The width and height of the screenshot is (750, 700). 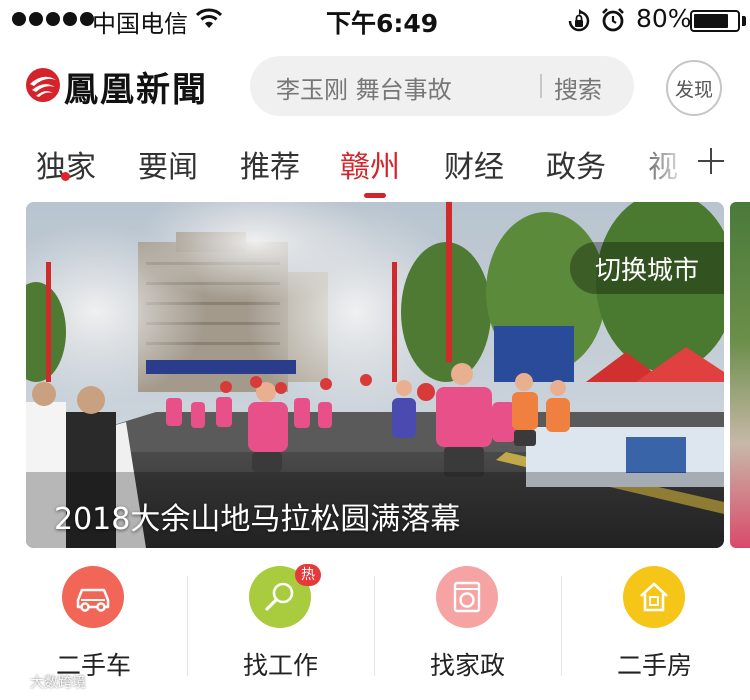 What do you see at coordinates (280, 665) in the screenshot?
I see `service-label: 找工作` at bounding box center [280, 665].